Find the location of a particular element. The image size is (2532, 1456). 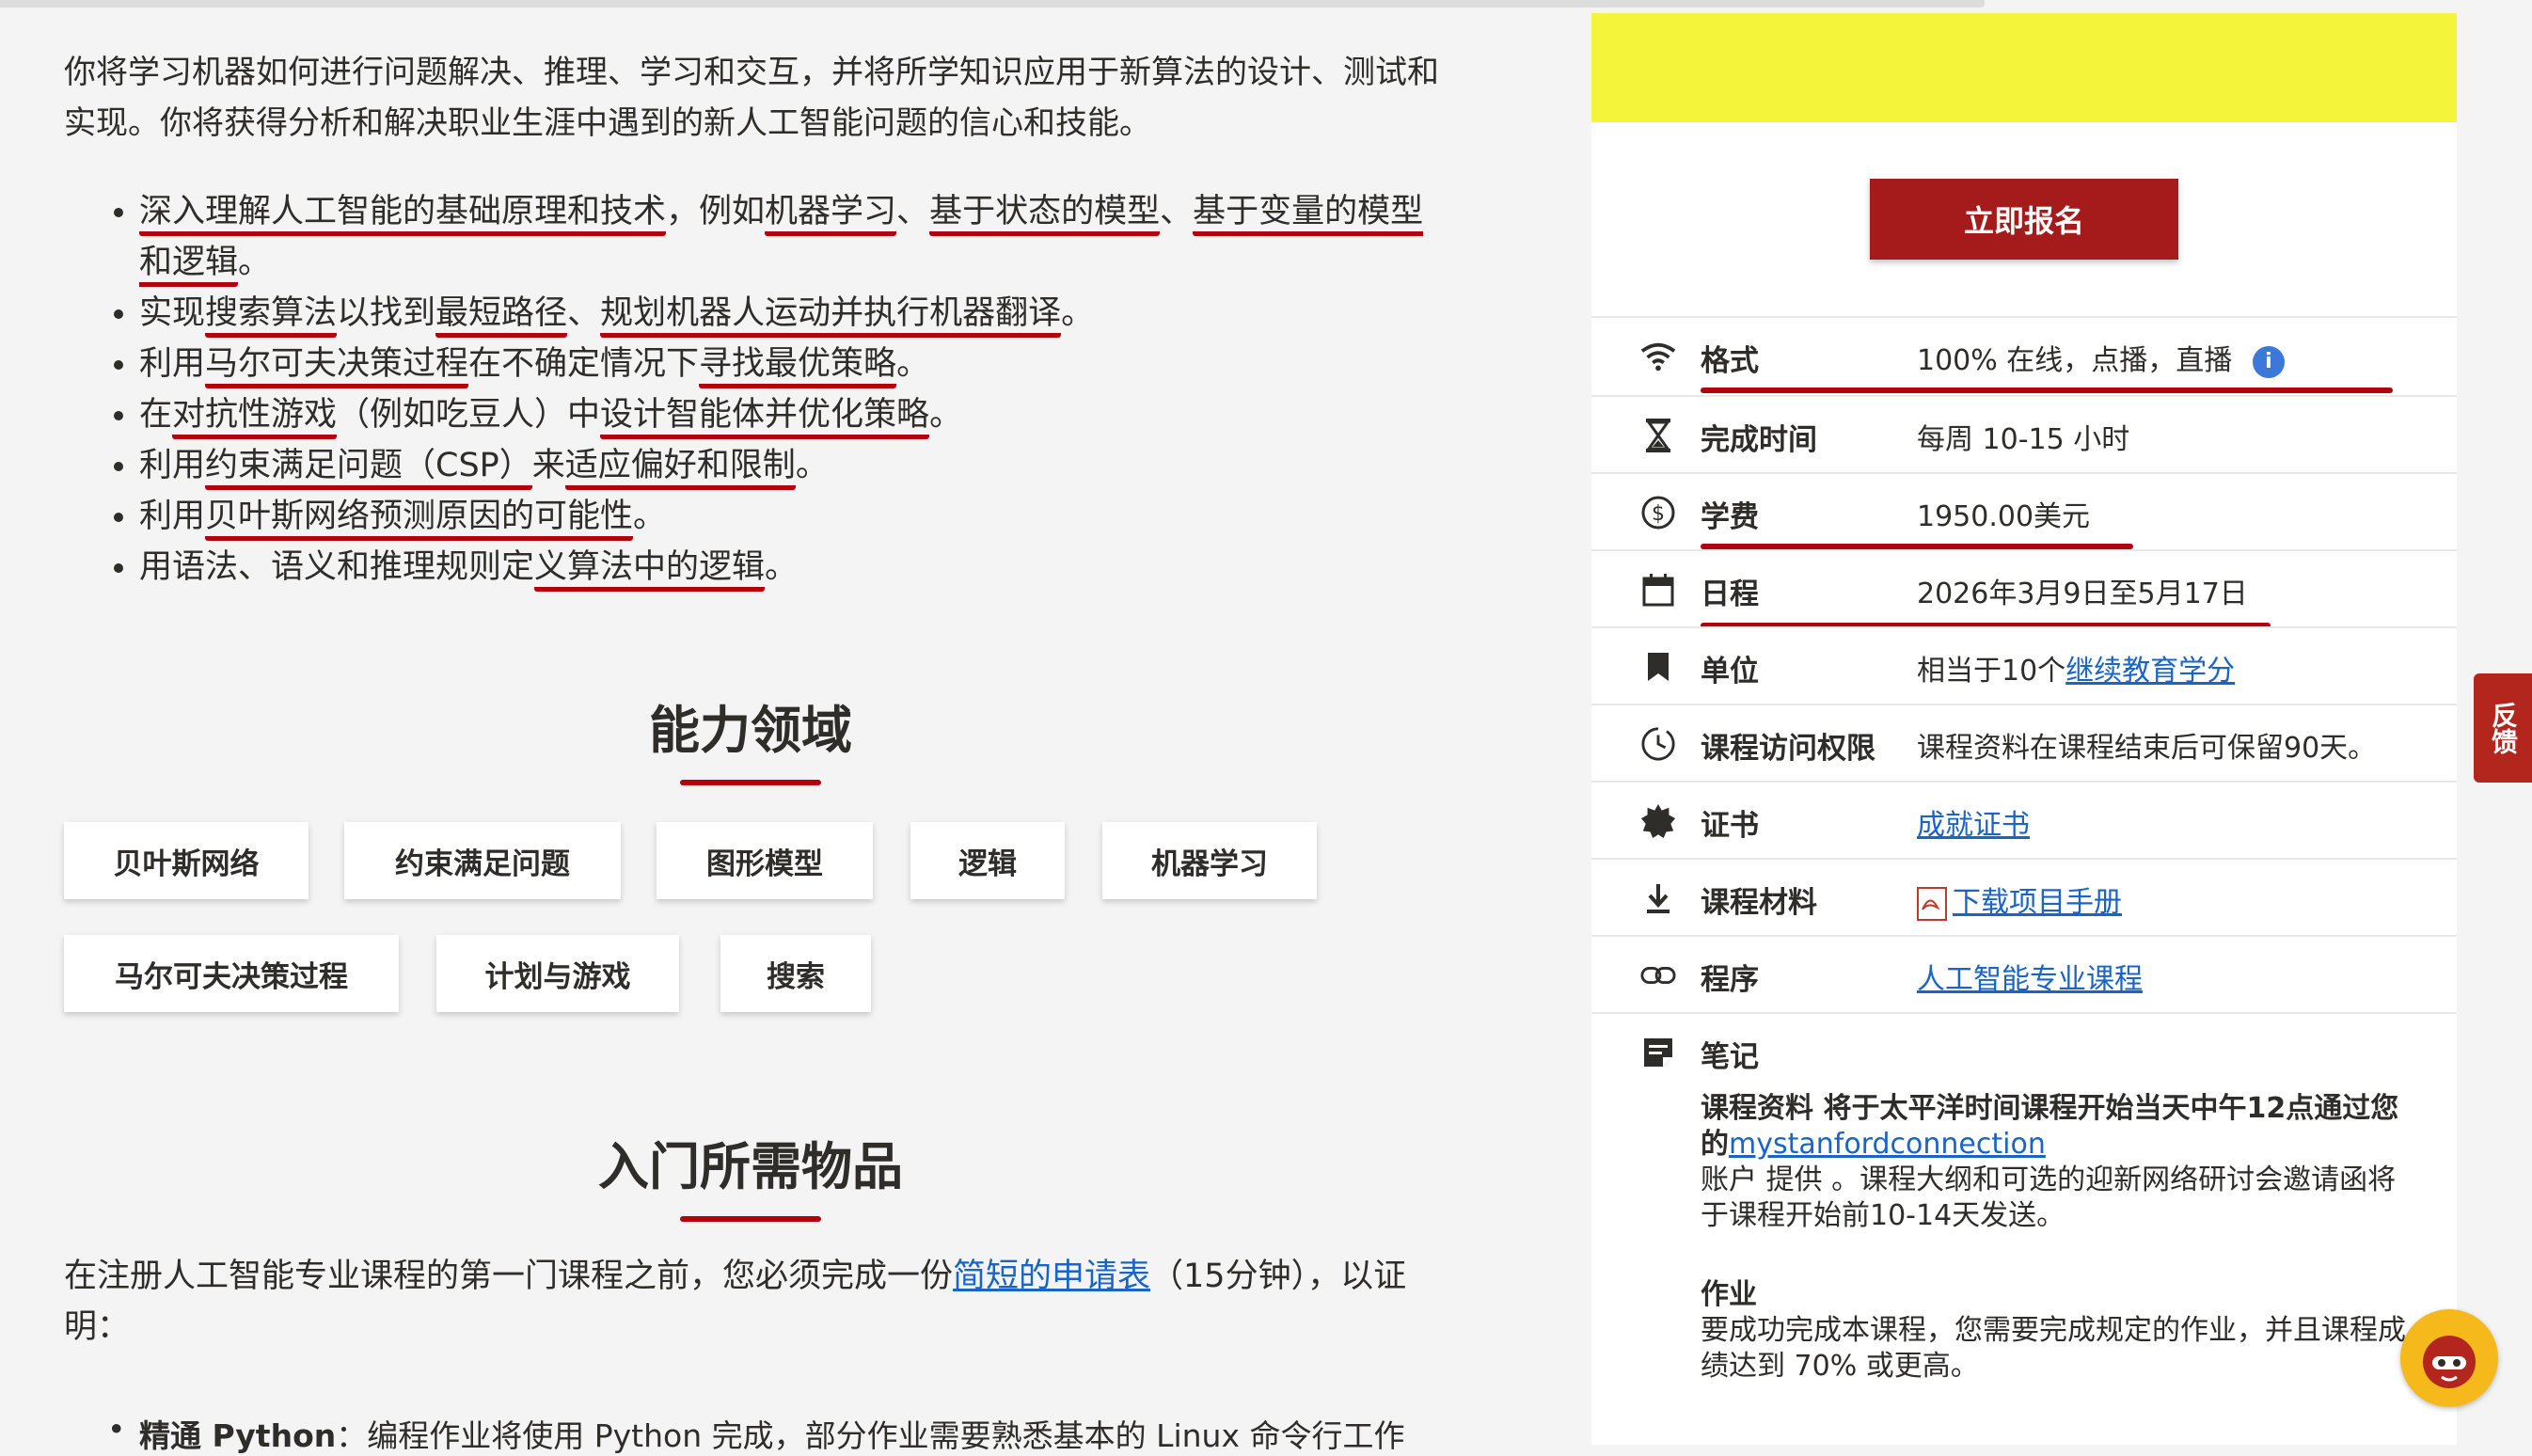

chip-logic: 逻辑 is located at coordinates (987, 860).